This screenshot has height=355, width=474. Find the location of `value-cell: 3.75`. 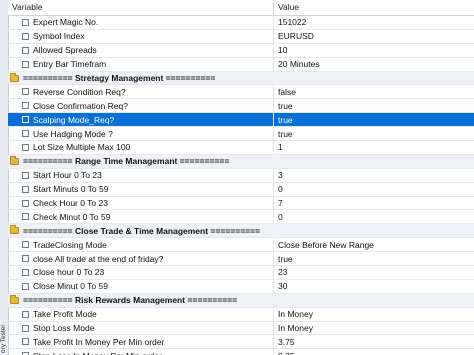

value-cell: 3.75 is located at coordinates (374, 342).